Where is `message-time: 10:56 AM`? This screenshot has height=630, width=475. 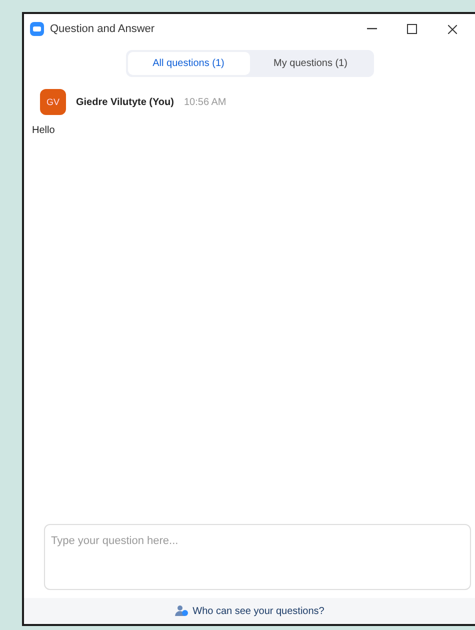 message-time: 10:56 AM is located at coordinates (205, 102).